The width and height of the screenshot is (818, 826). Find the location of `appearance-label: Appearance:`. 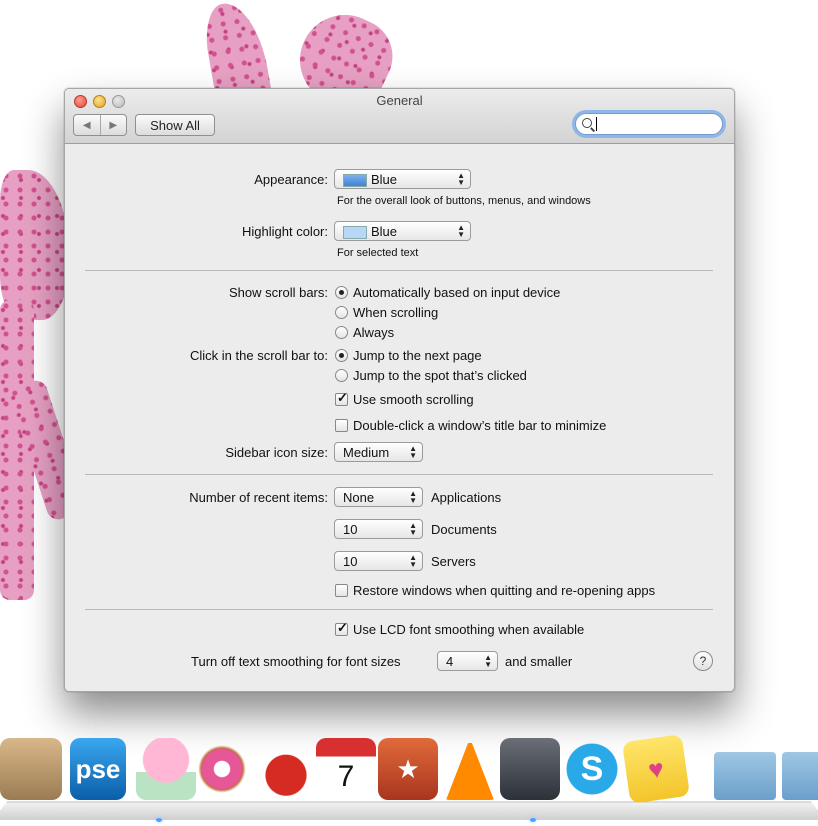

appearance-label: Appearance: is located at coordinates (291, 179).